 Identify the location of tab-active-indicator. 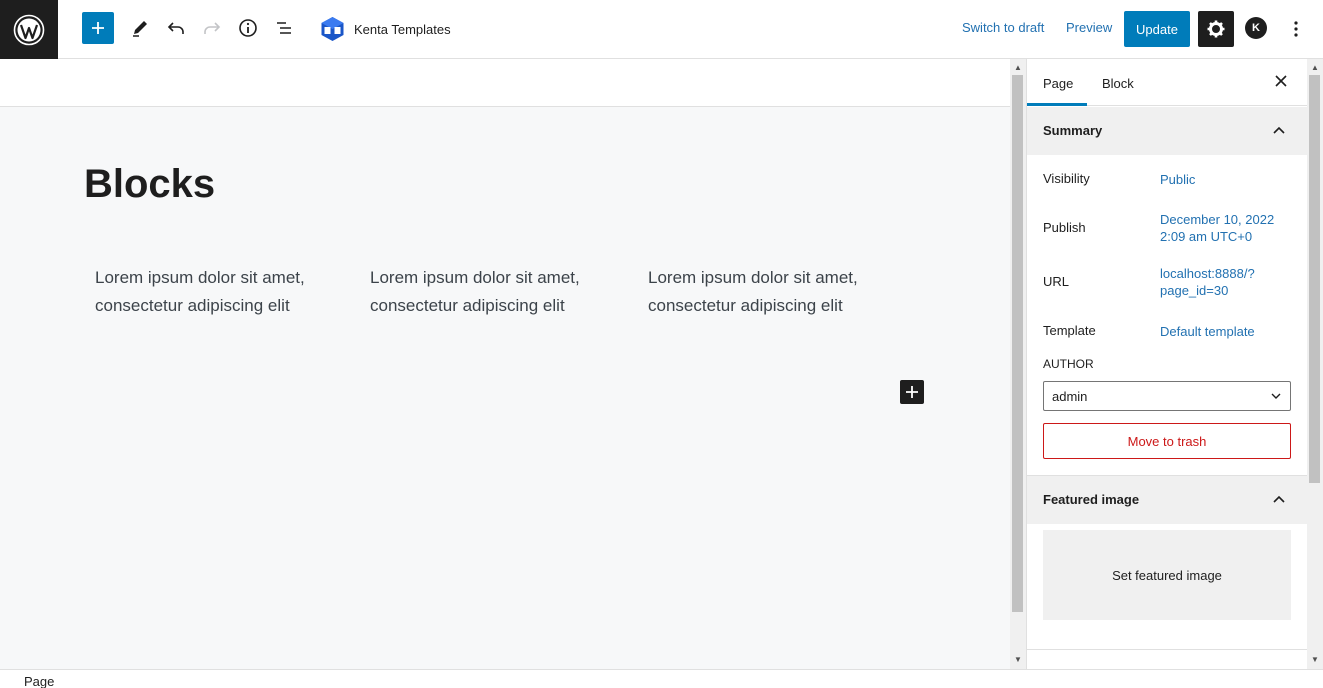
(1057, 104).